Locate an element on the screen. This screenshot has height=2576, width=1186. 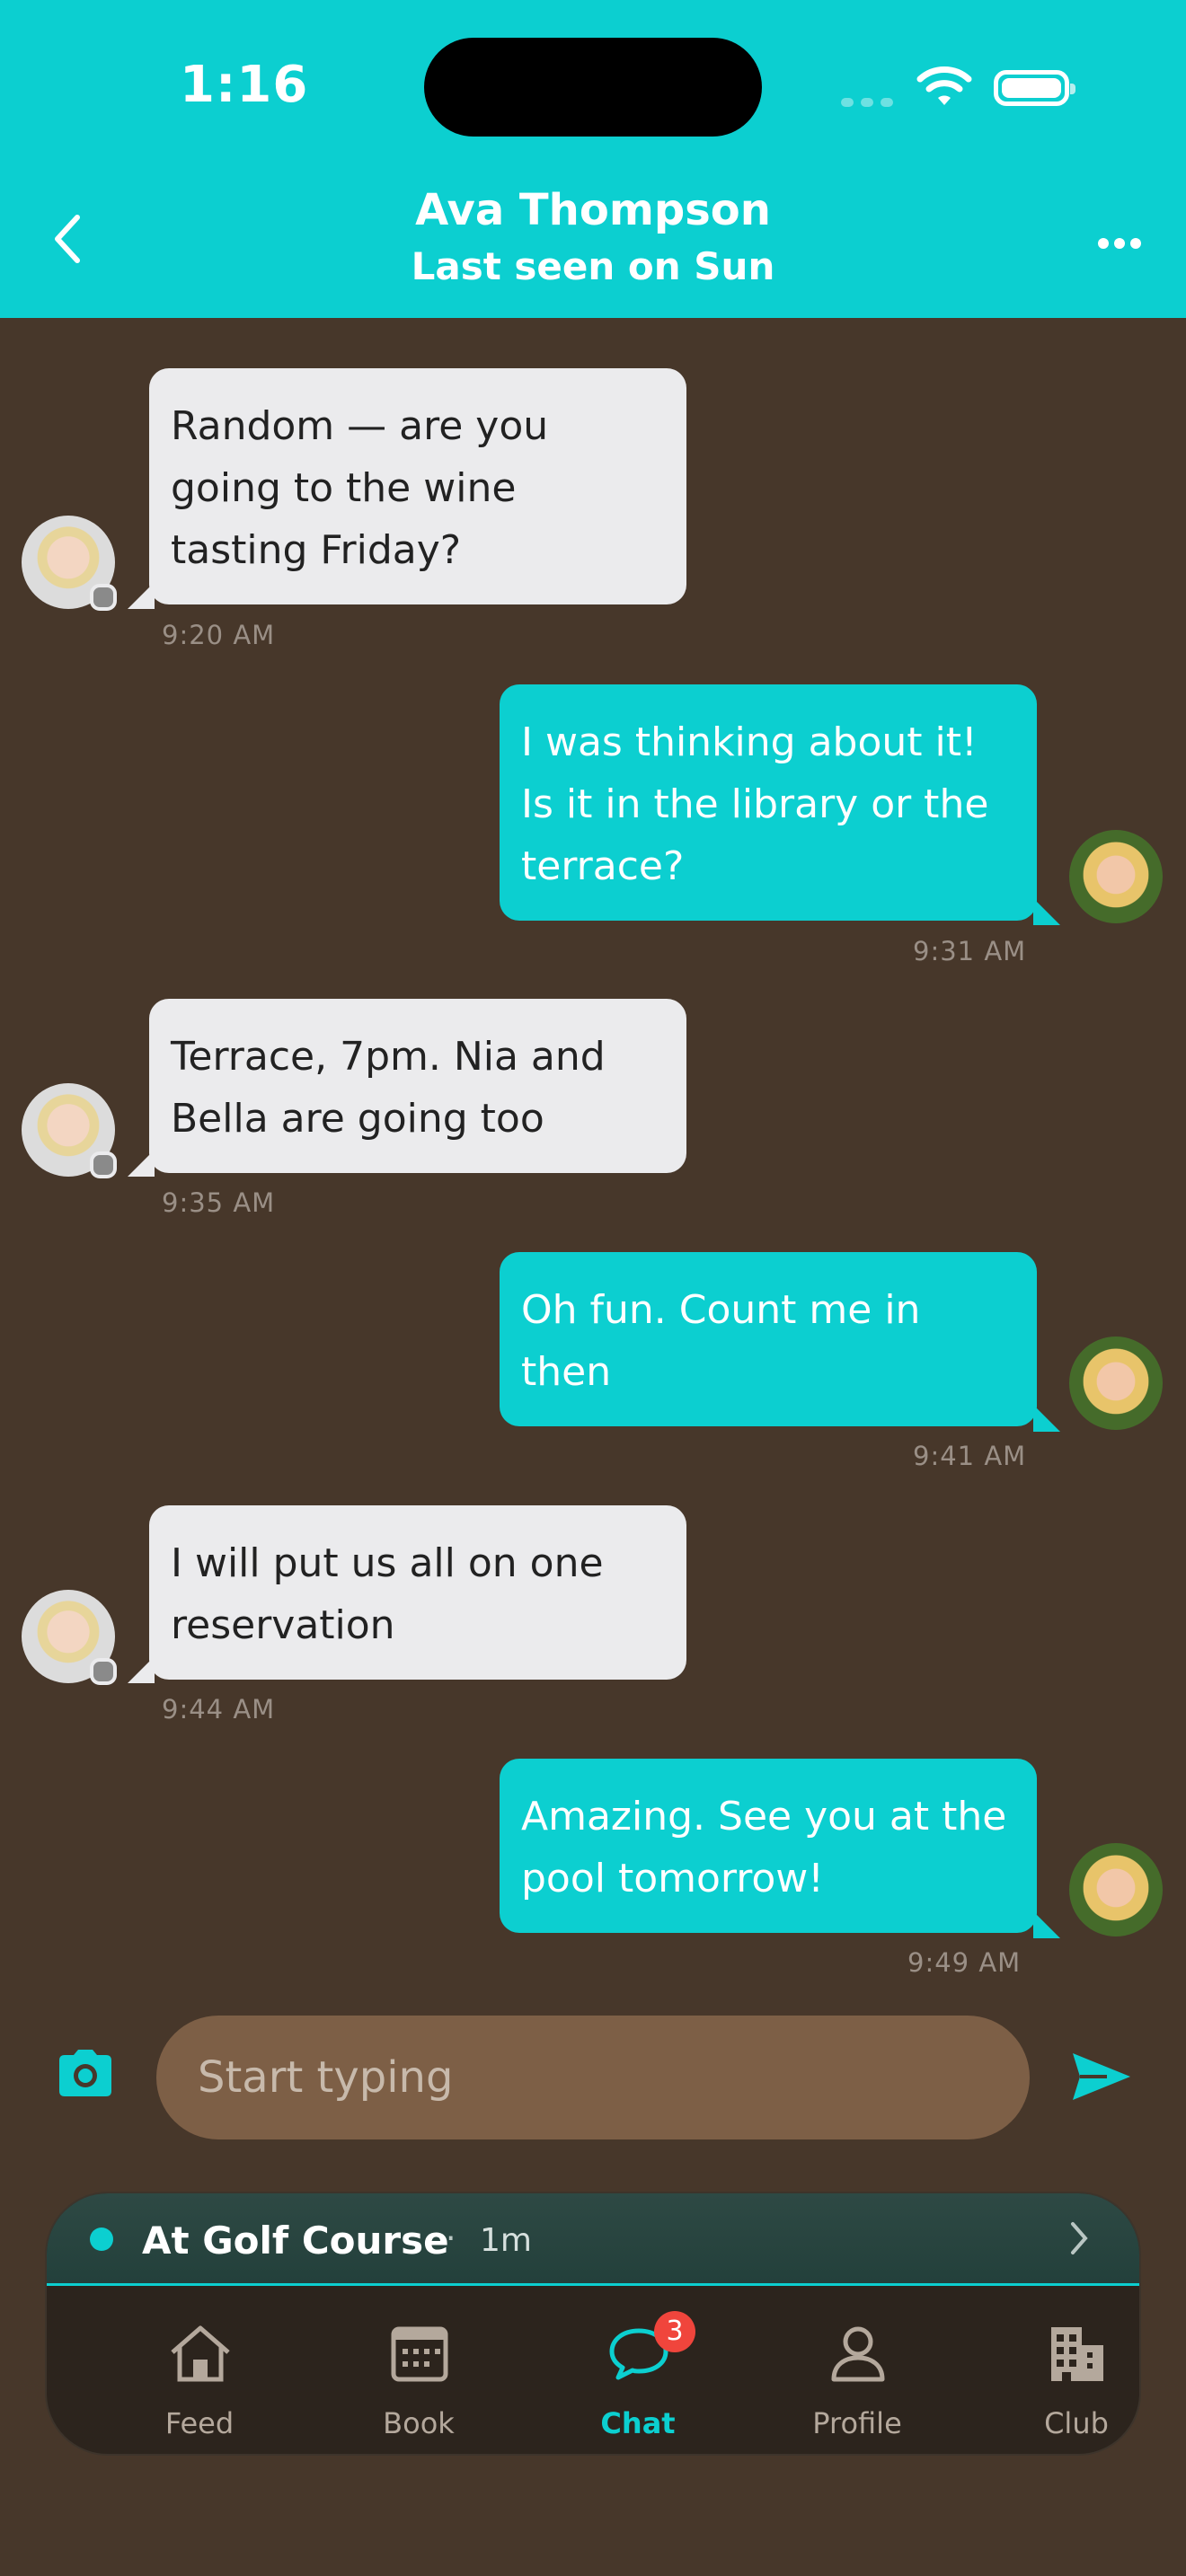
tab-label: Book is located at coordinates (419, 2423).